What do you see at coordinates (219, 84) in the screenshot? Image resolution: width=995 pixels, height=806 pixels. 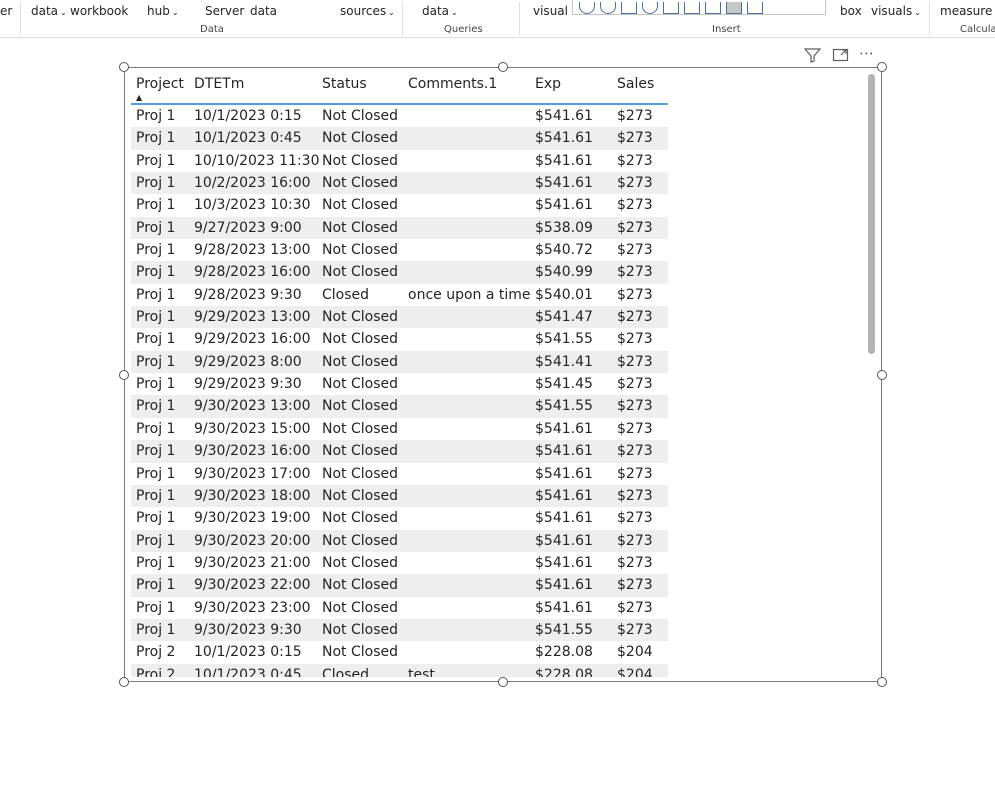 I see `column-header-dtetm: DTETm` at bounding box center [219, 84].